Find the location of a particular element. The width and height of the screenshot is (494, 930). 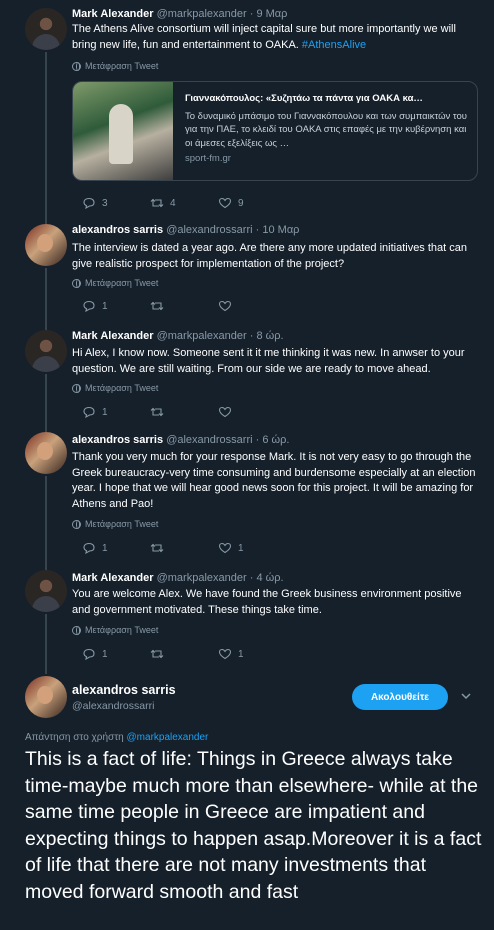

timestamp: 6 ώρ. is located at coordinates (275, 440).